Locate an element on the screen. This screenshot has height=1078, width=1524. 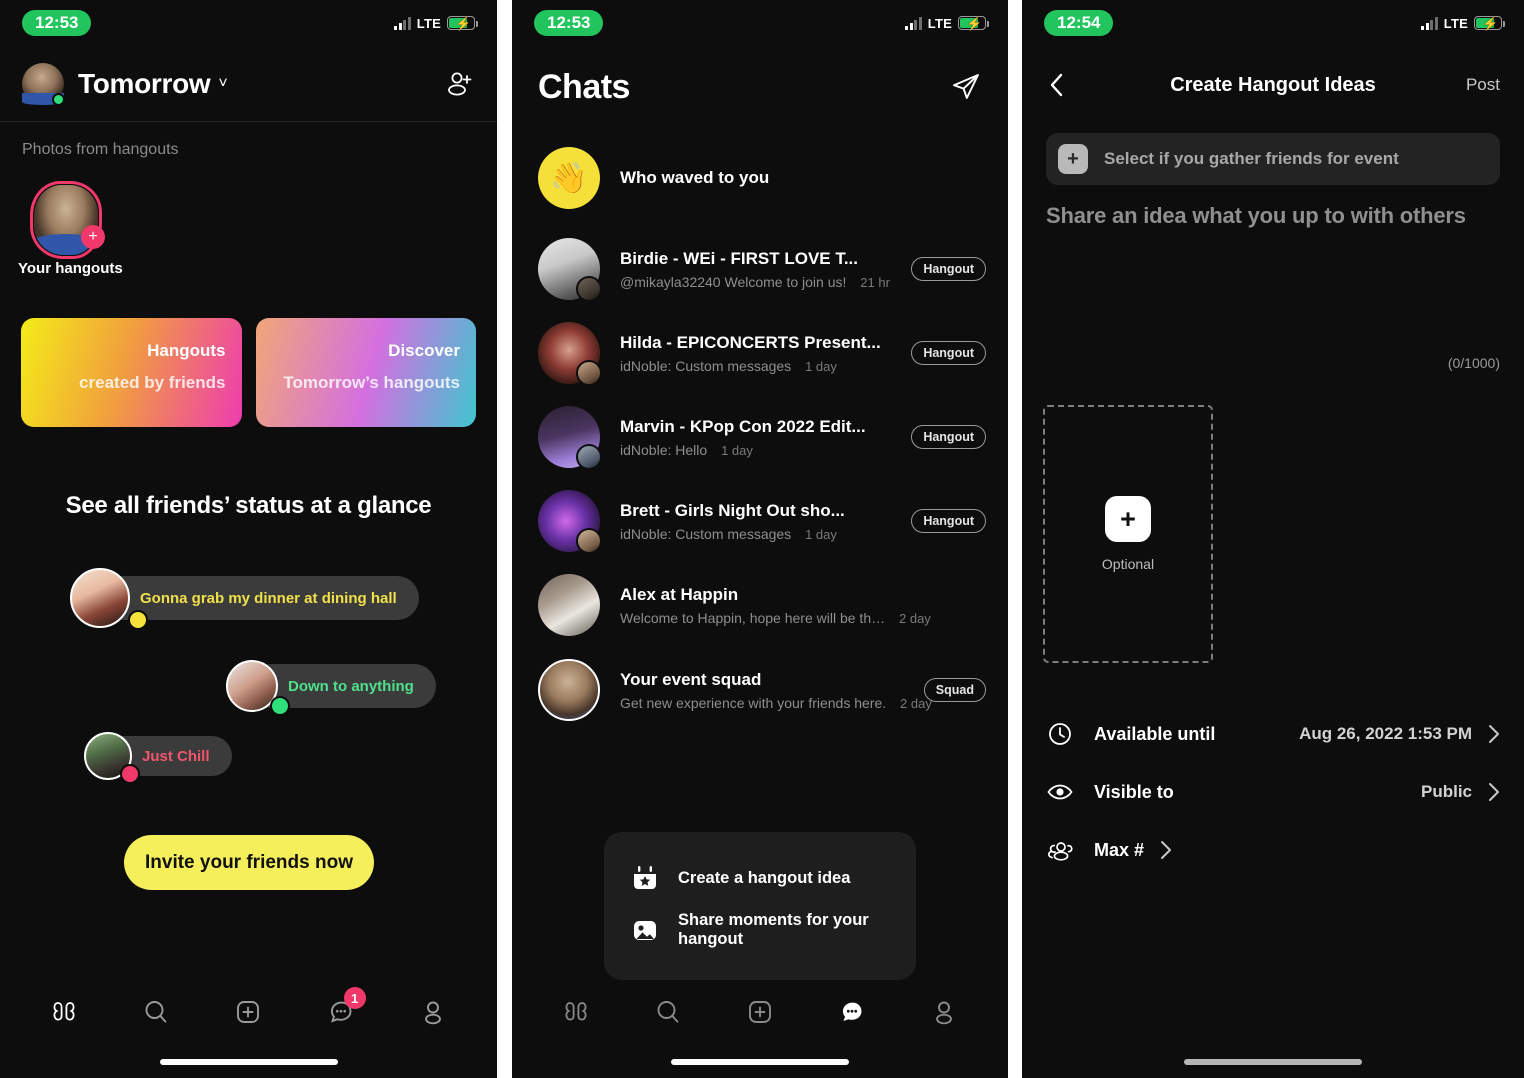
option-row-available-until: Available until Aug 26, 2022 1:53 PM is located at coordinates (1273, 734).